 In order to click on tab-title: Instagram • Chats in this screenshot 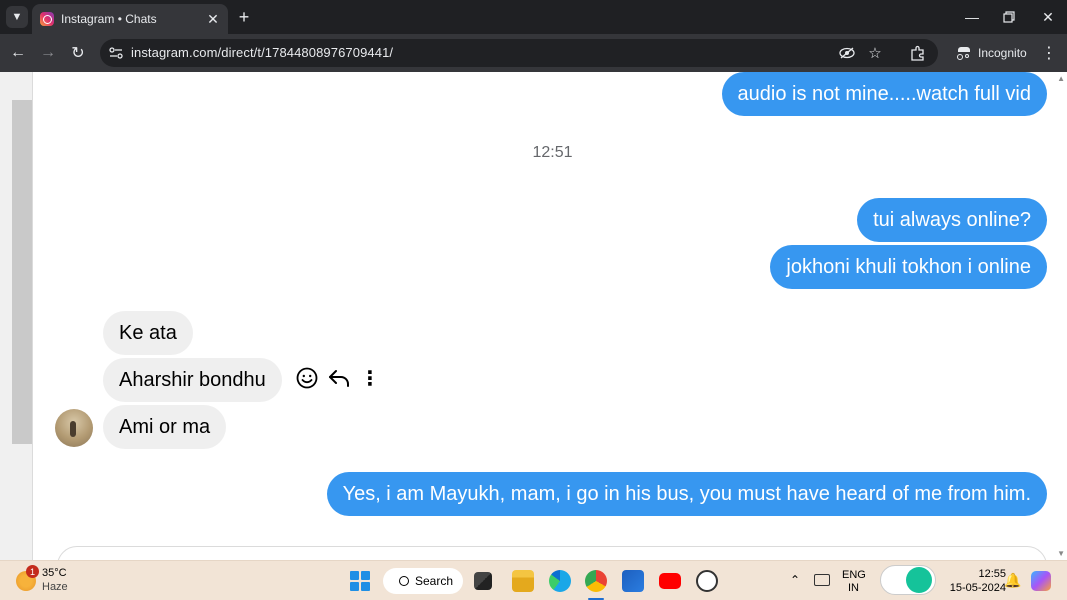, I will do `click(109, 19)`.